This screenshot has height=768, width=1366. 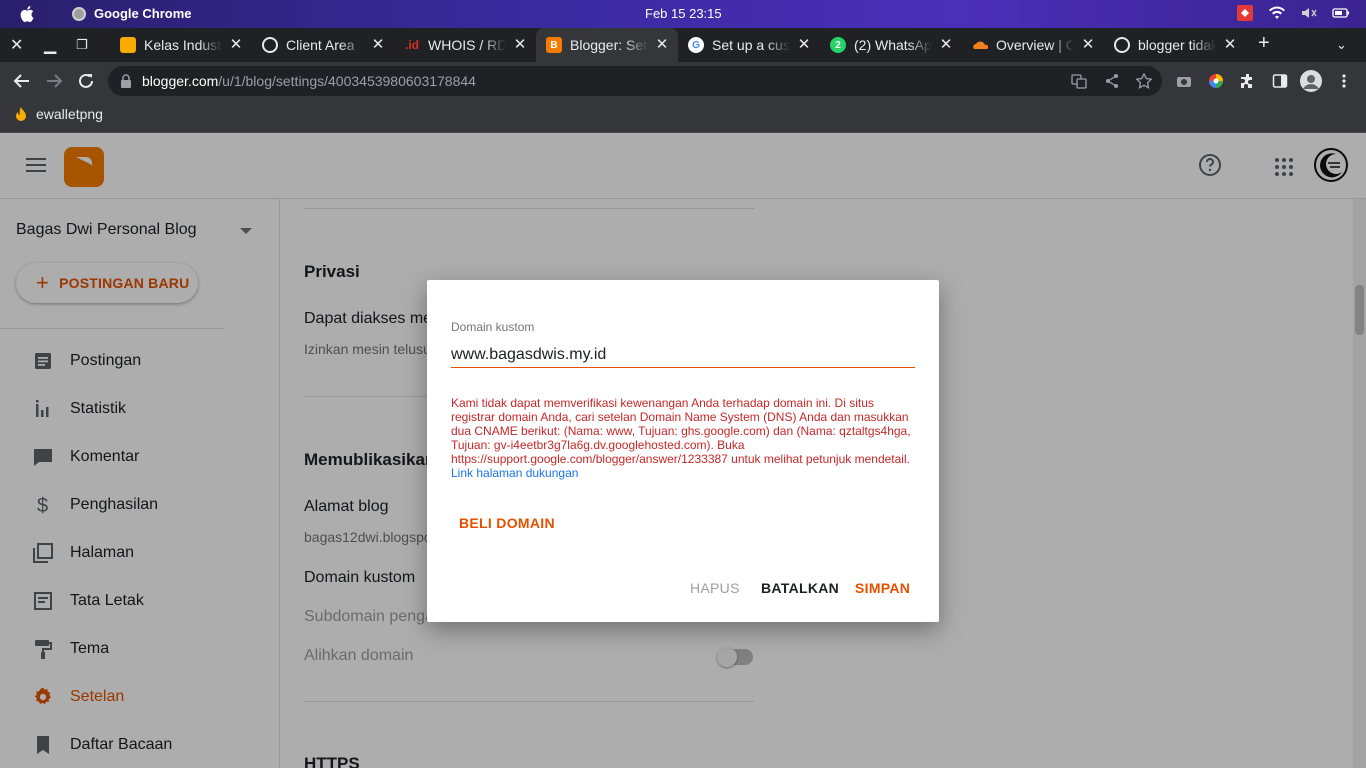 What do you see at coordinates (86, 81) in the screenshot?
I see `reload-icon` at bounding box center [86, 81].